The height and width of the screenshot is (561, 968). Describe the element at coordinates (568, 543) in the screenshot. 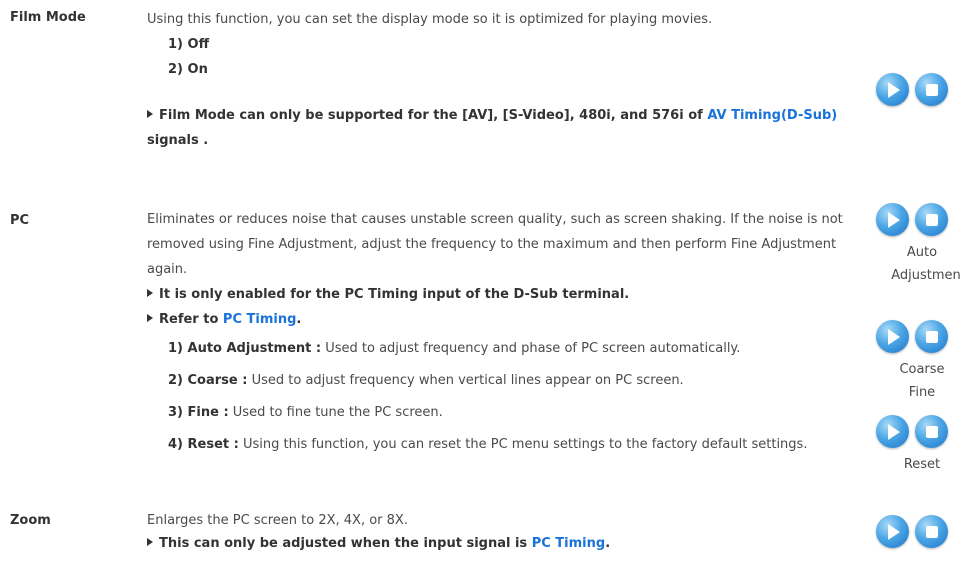

I see `pc-timing-link-zoom: PC Timing` at that location.